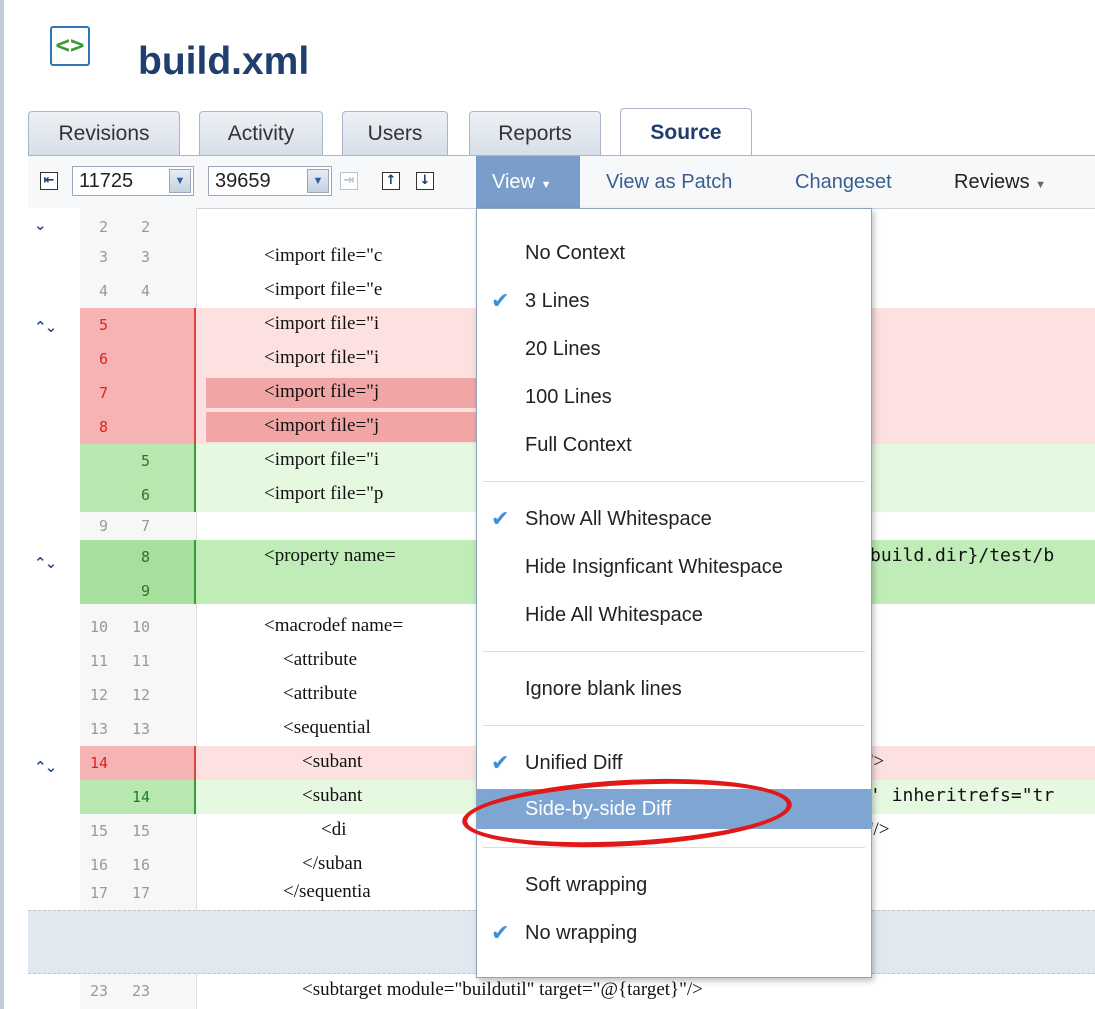 The image size is (1095, 1009). I want to click on menu-item-label: Hide All Whitespace, so click(614, 615).